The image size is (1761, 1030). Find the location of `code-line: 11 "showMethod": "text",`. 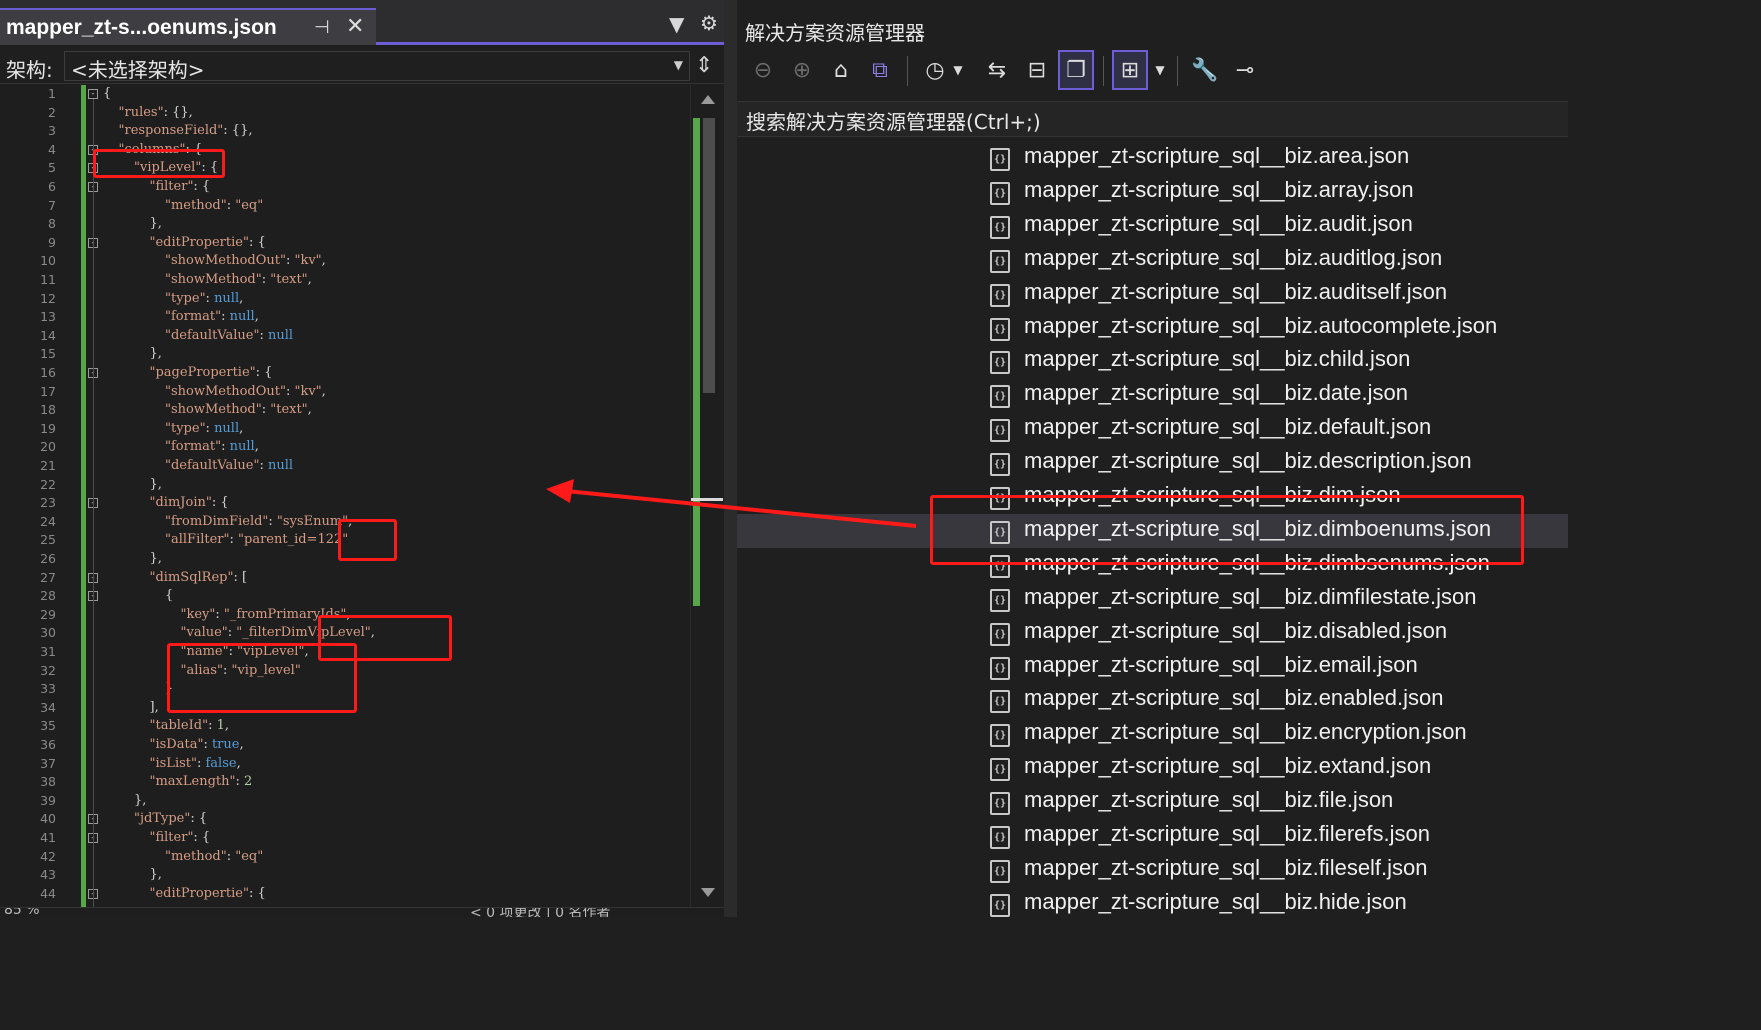

code-line: 11 "showMethod": "text", is located at coordinates (345, 280).